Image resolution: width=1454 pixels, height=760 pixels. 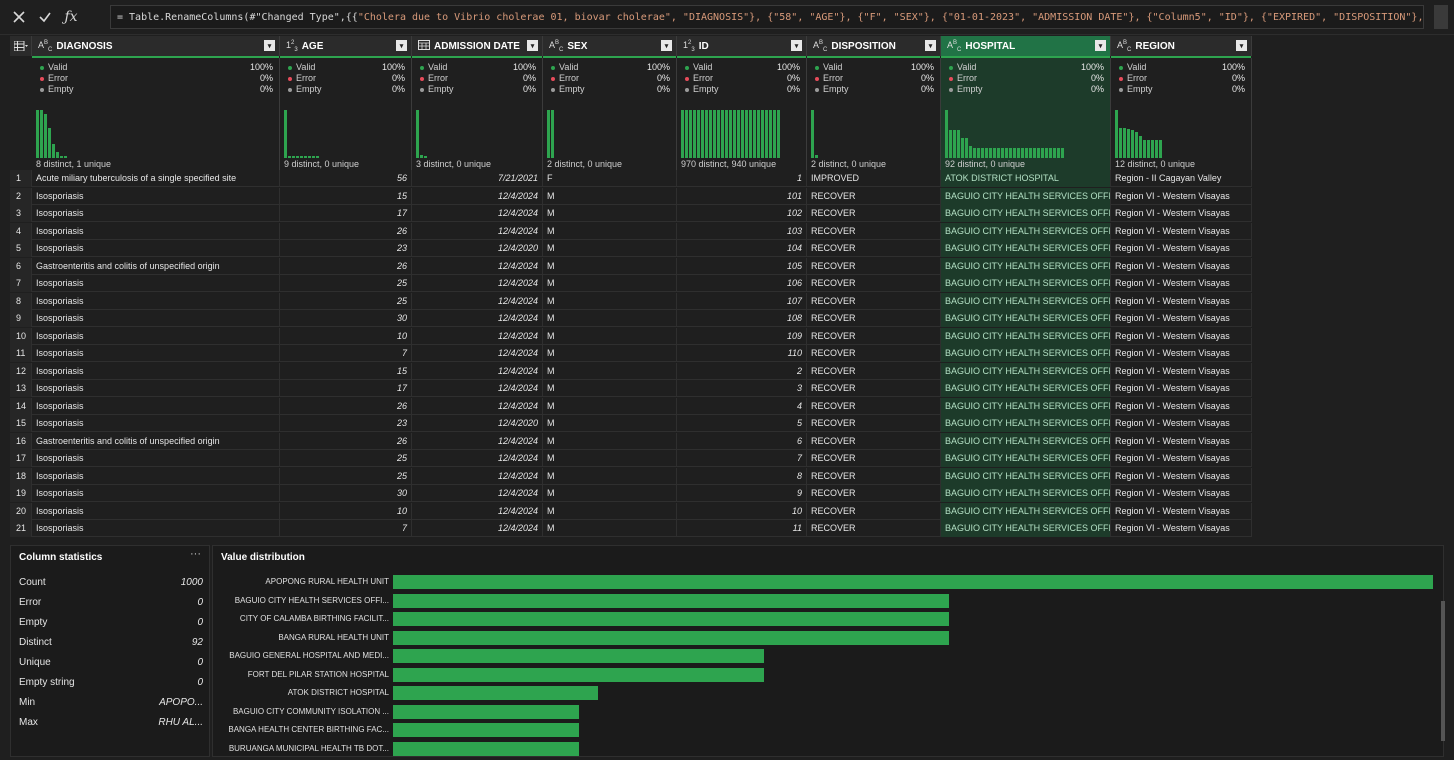 I want to click on table-cell: 3, so click(x=742, y=388).